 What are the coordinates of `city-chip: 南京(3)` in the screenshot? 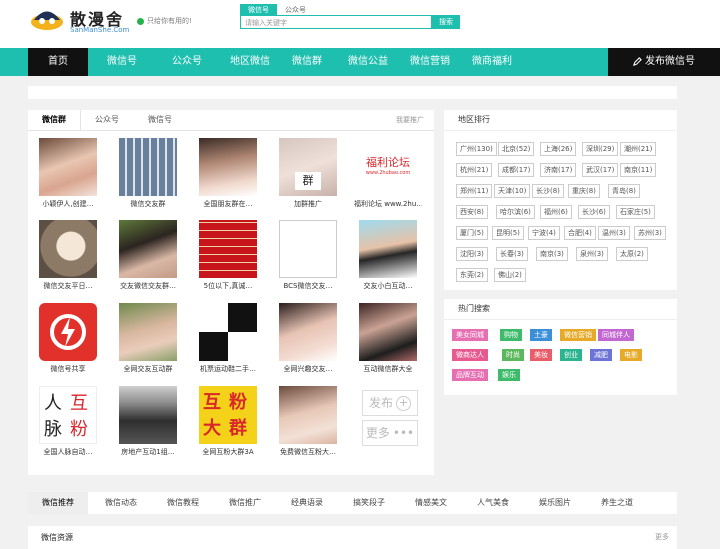 It's located at (552, 254).